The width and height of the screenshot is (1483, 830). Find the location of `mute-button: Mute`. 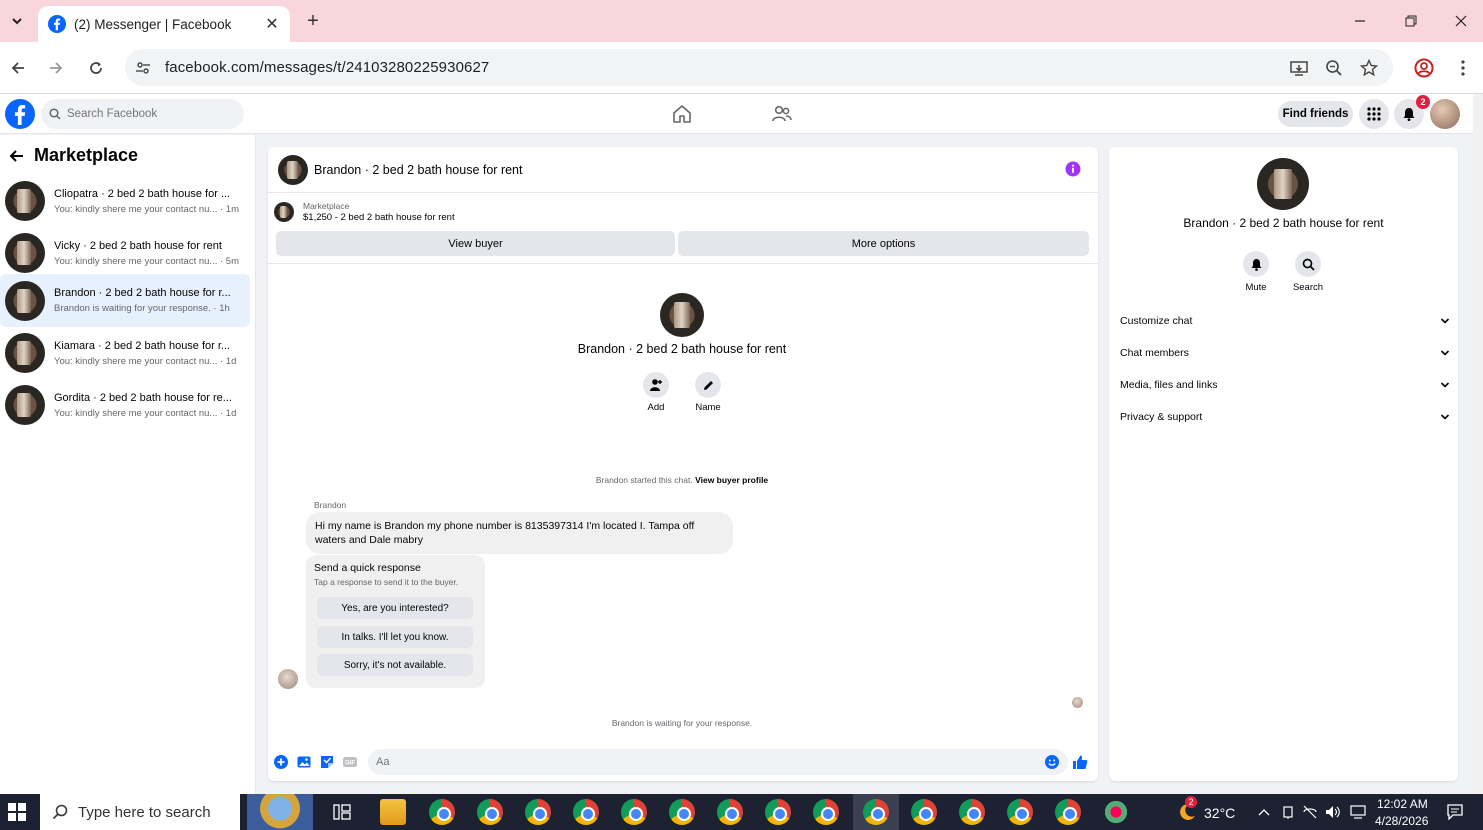

mute-button: Mute is located at coordinates (1256, 272).